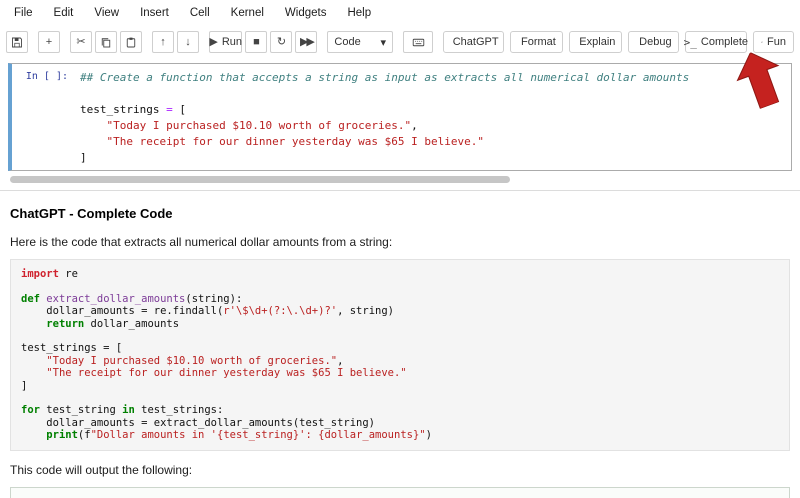 The image size is (800, 498). I want to click on arrow-down-icon: ↓, so click(188, 41).